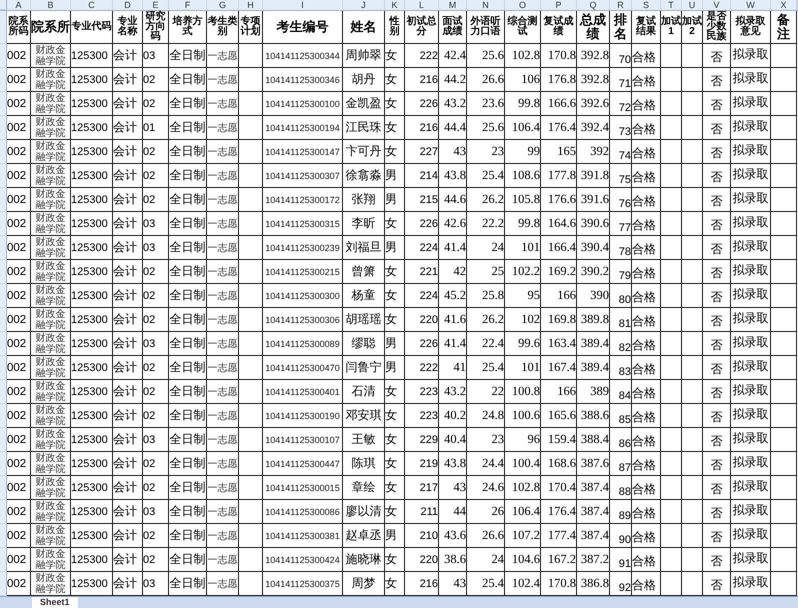 The width and height of the screenshot is (798, 608). Describe the element at coordinates (486, 464) in the screenshot. I see `table-cell: 24.4` at that location.